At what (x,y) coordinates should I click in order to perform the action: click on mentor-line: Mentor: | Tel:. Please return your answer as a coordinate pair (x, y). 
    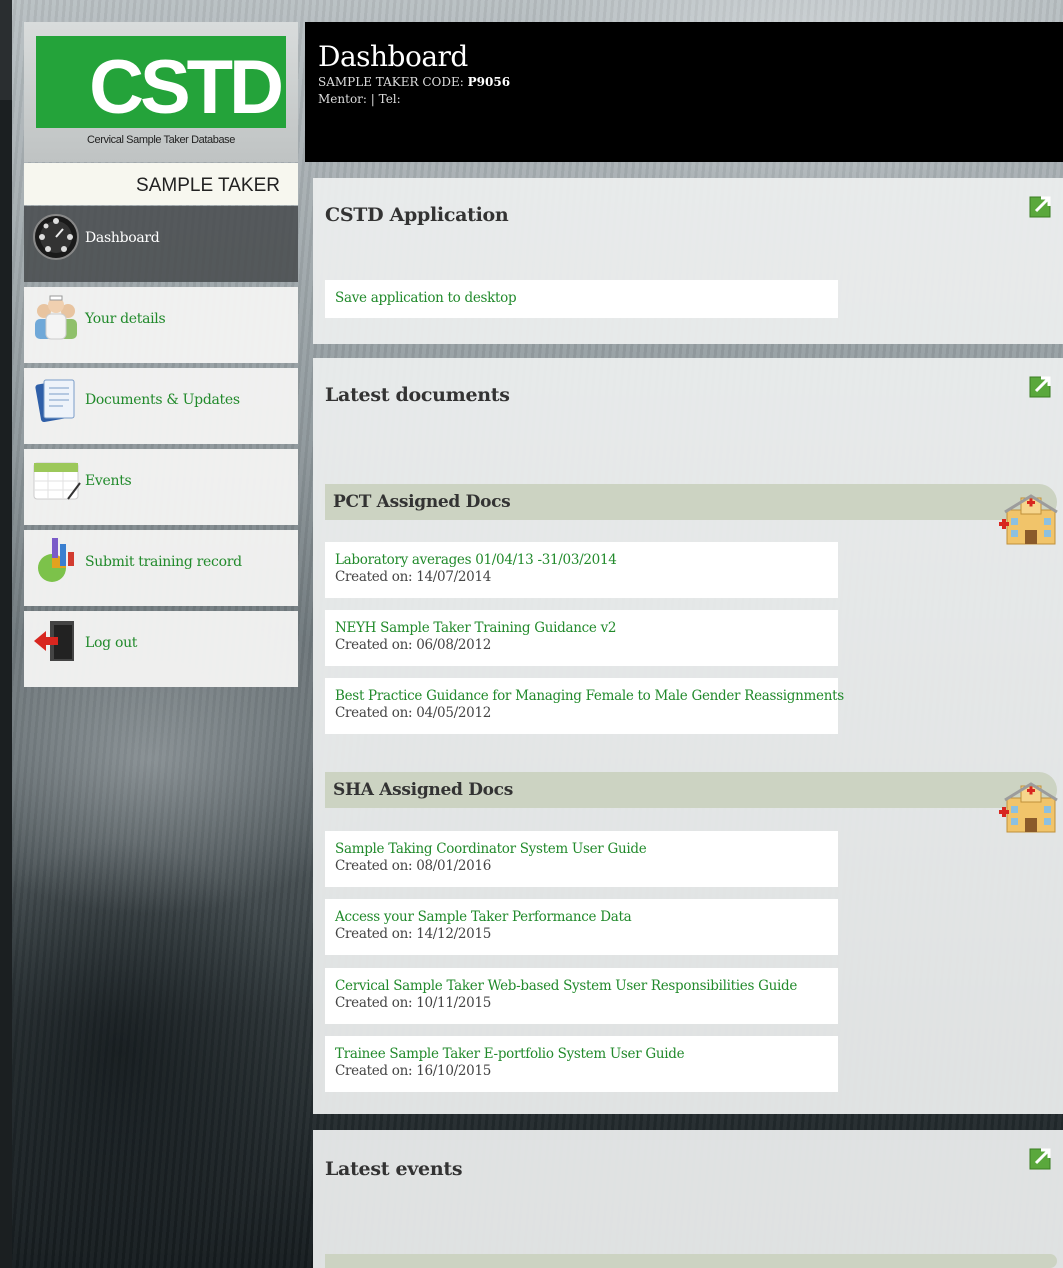
    Looking at the image, I should click on (359, 99).